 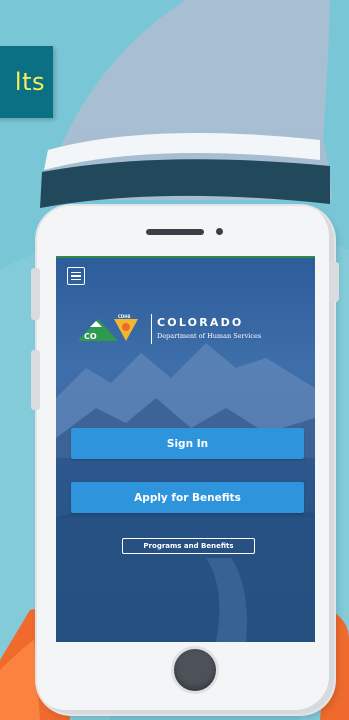 What do you see at coordinates (76, 276) in the screenshot?
I see `hamburger-menu-icon` at bounding box center [76, 276].